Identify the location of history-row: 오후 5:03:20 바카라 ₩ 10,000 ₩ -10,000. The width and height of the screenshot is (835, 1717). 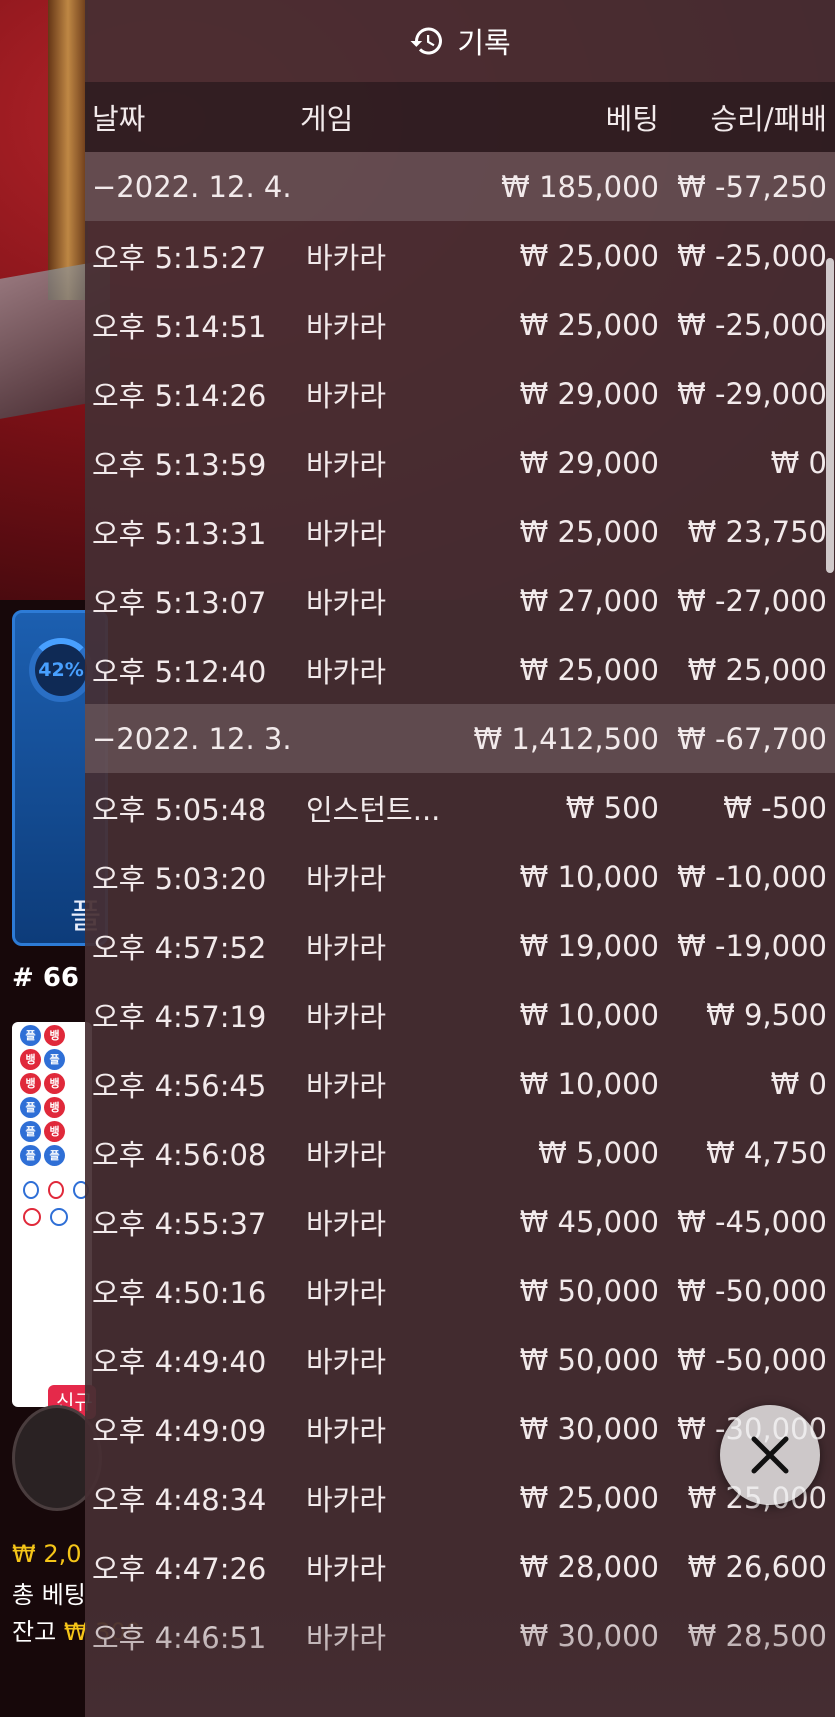
(460, 876).